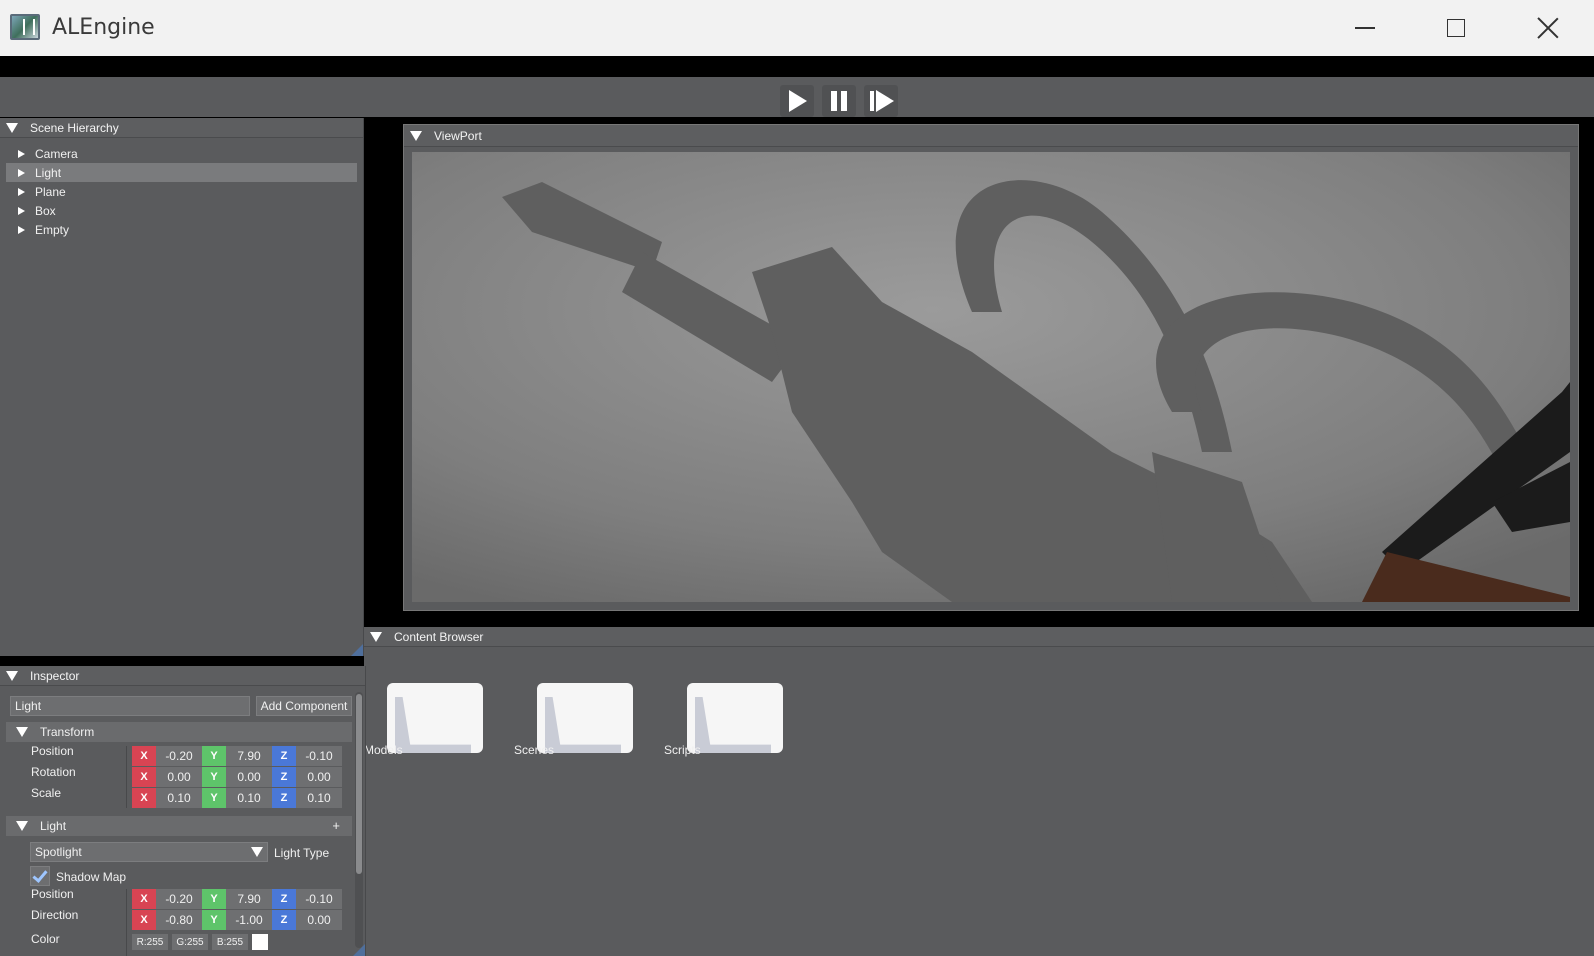 This screenshot has height=956, width=1594. I want to click on transform-position-y-field: 7.90, so click(249, 756).